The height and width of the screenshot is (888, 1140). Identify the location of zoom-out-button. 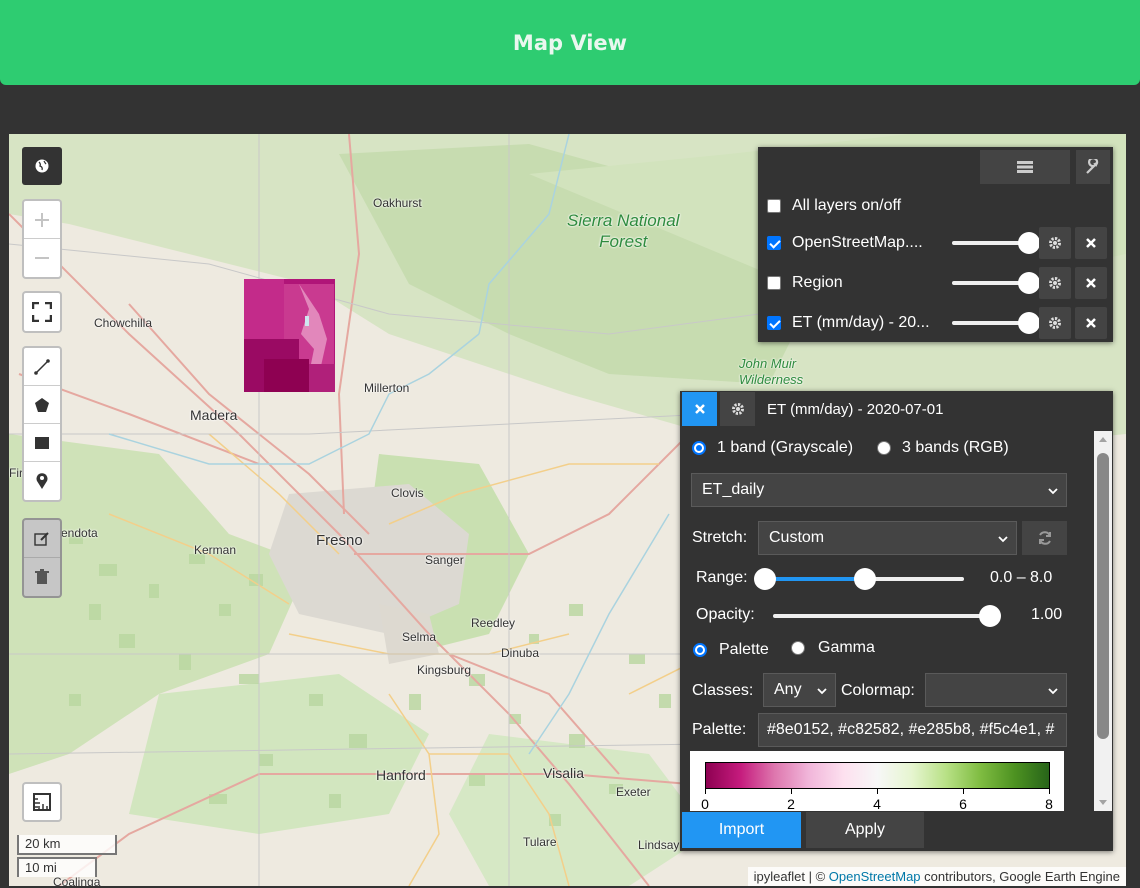
(42, 258).